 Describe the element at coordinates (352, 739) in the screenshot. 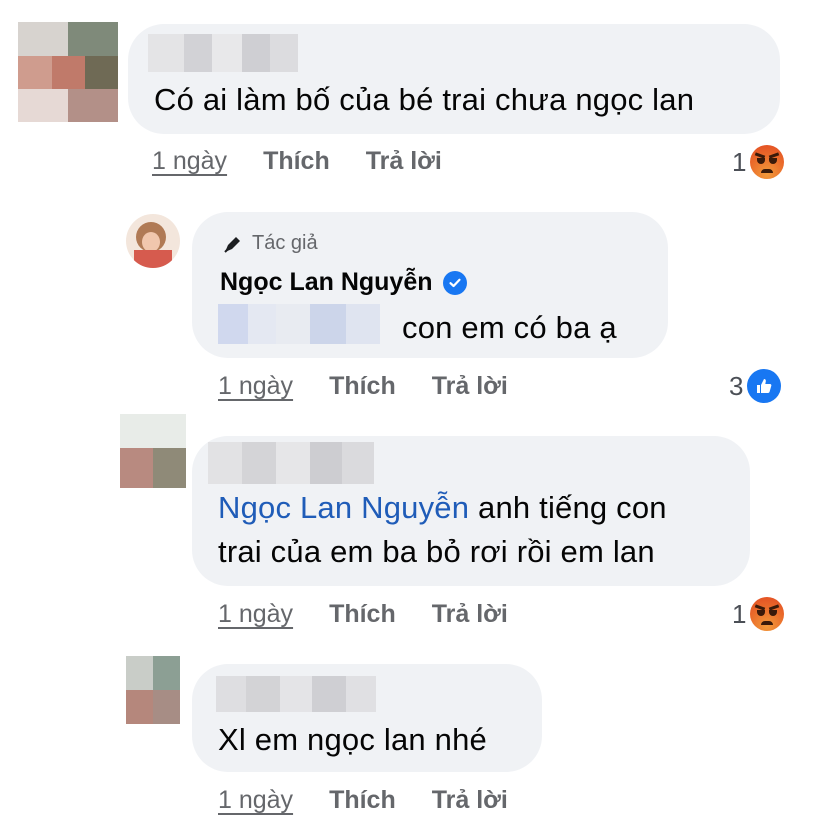

I see `comment-text: Xl em ngọc lan nhé` at that location.